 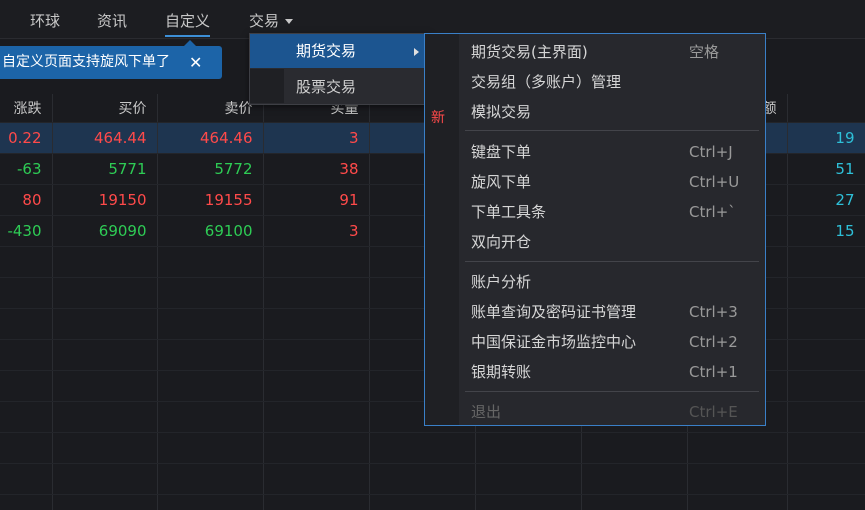 I want to click on menu-item-label: 键盘下单, so click(x=501, y=152).